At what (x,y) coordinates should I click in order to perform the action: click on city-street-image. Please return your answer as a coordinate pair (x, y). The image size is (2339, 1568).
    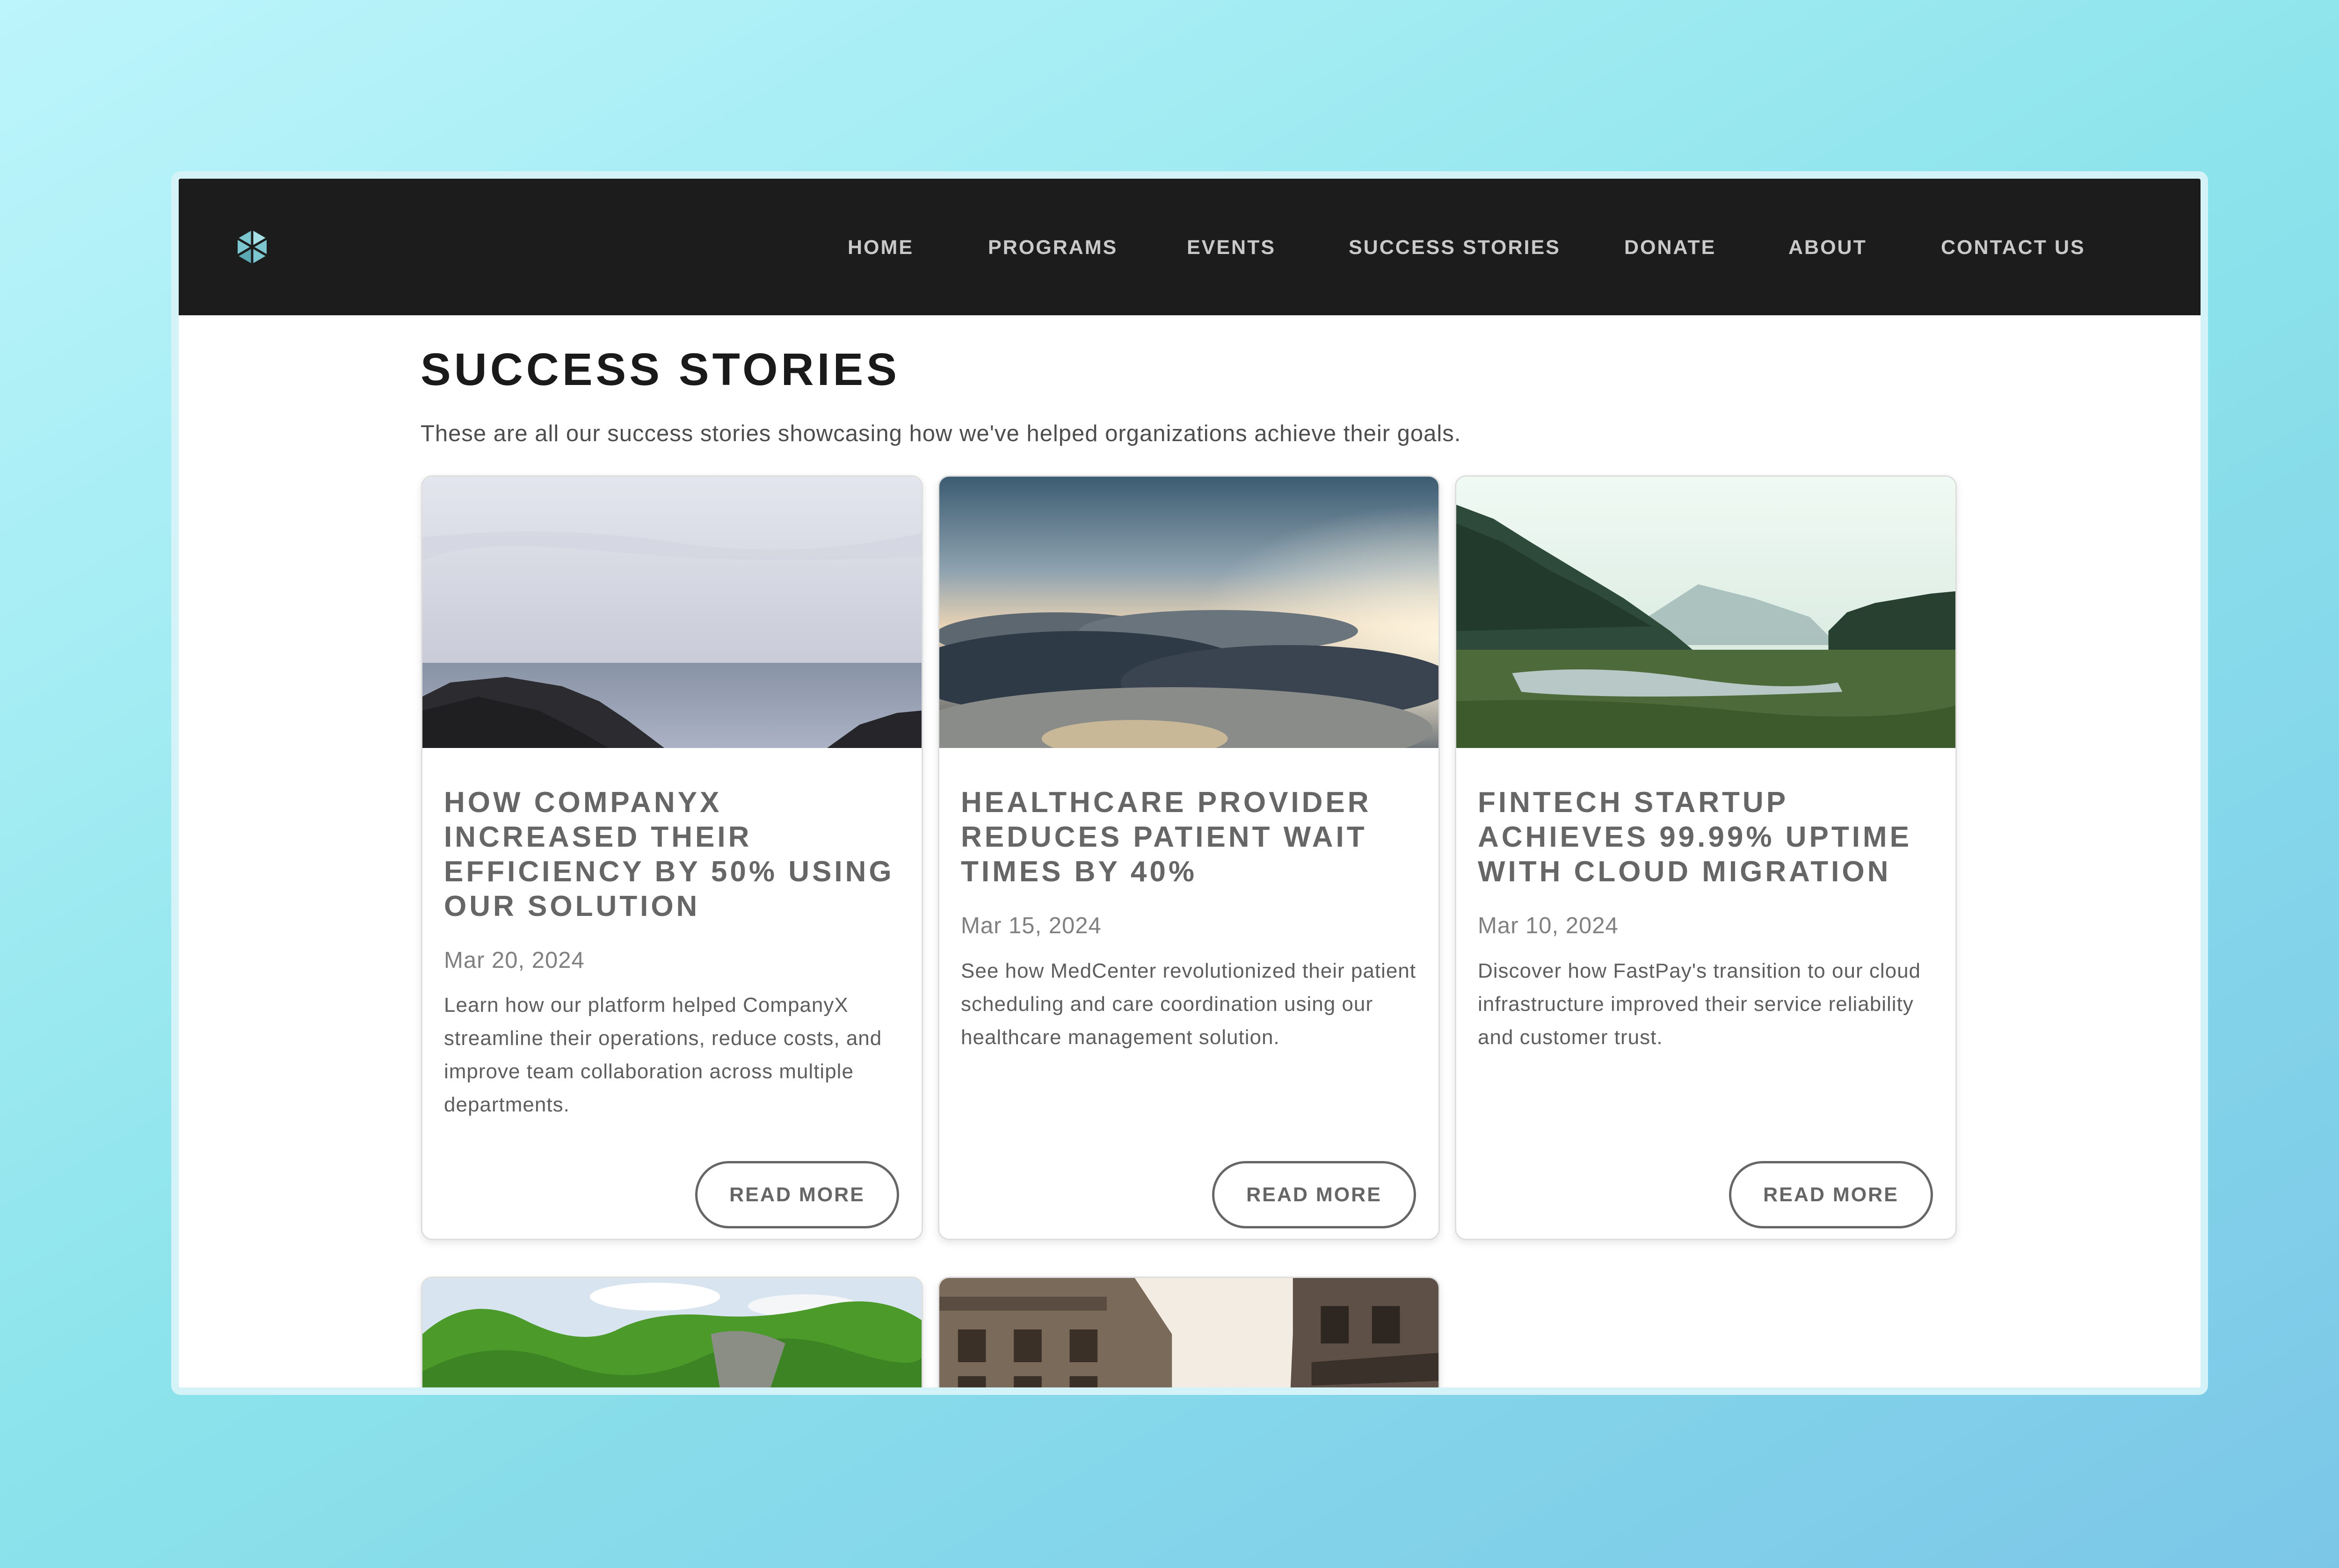
    Looking at the image, I should click on (1188, 1332).